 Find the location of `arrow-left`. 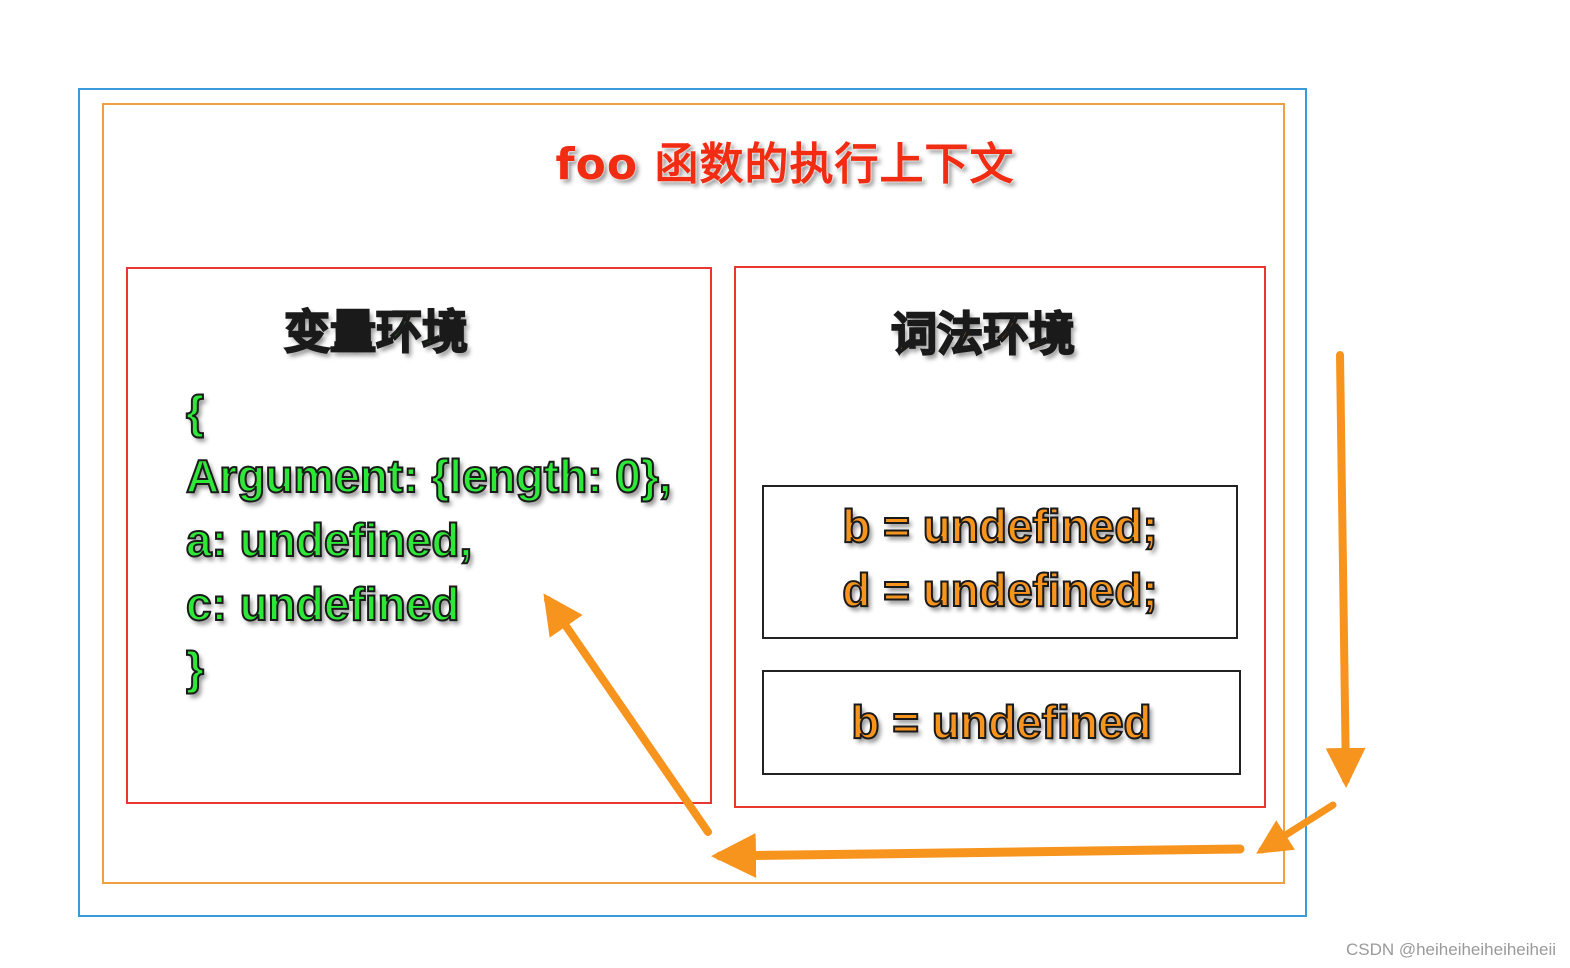

arrow-left is located at coordinates (978, 856).